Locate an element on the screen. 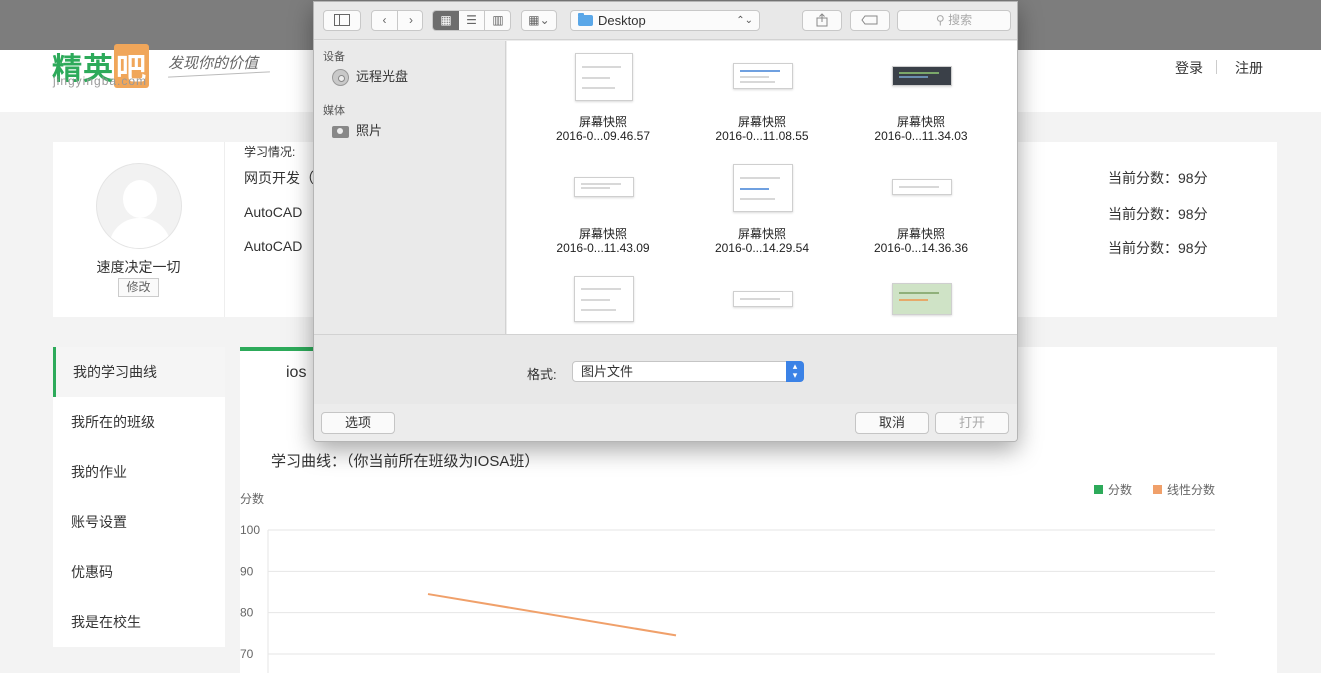  location-label: Desktop is located at coordinates (622, 20).